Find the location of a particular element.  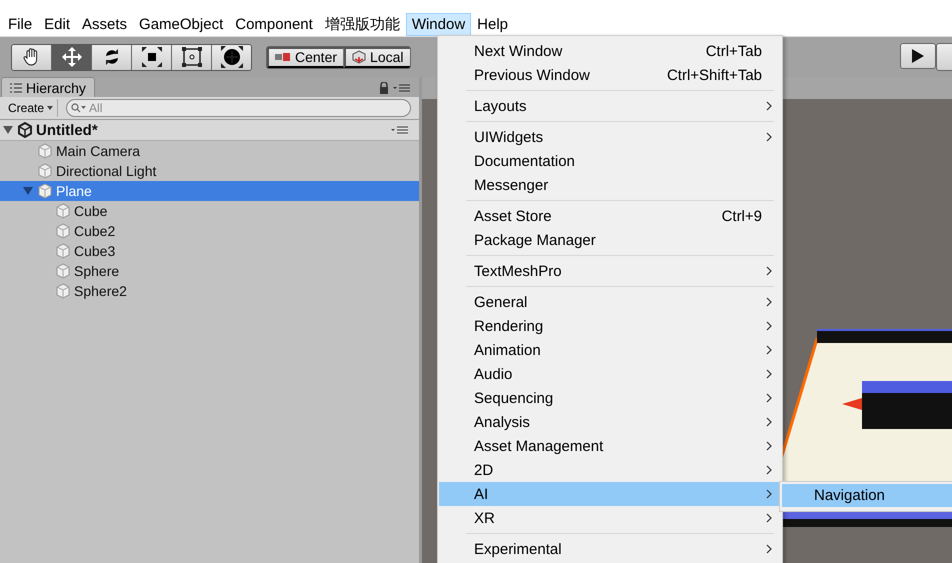

menu-item: AI is located at coordinates (610, 494).